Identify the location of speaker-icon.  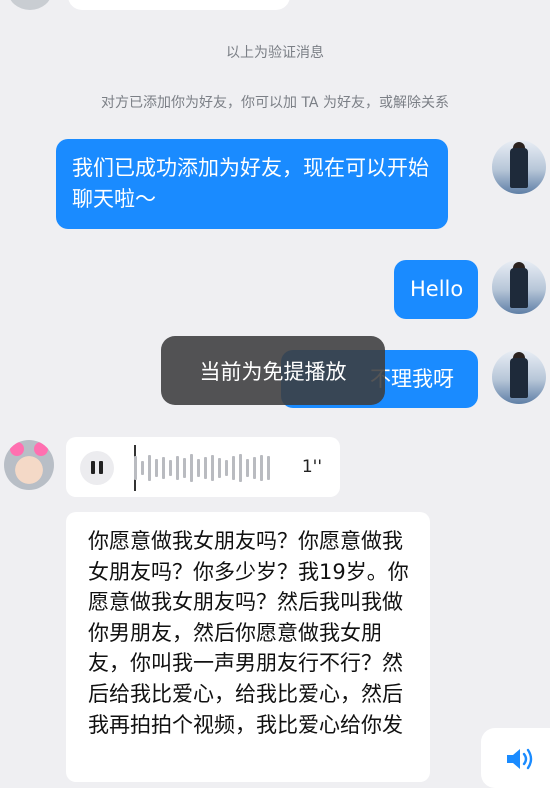
(520, 759).